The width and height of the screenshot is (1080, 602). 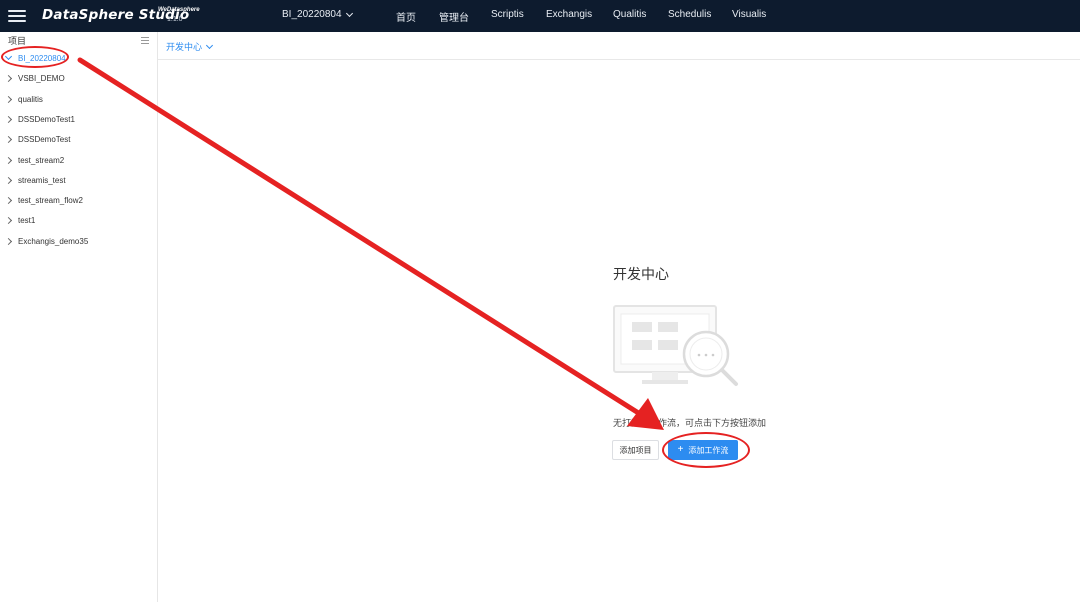 What do you see at coordinates (78, 139) in the screenshot?
I see `sidebar-item-dssdemotest: DSSDemoTest` at bounding box center [78, 139].